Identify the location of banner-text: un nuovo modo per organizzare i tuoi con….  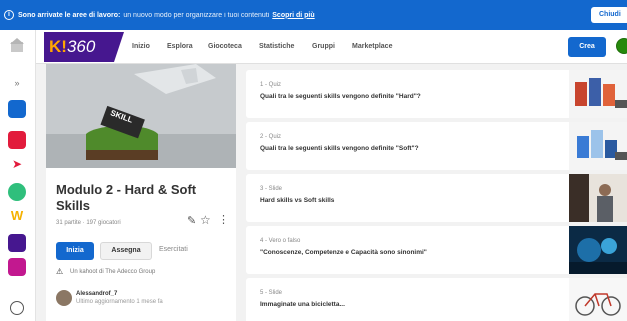
(196, 15).